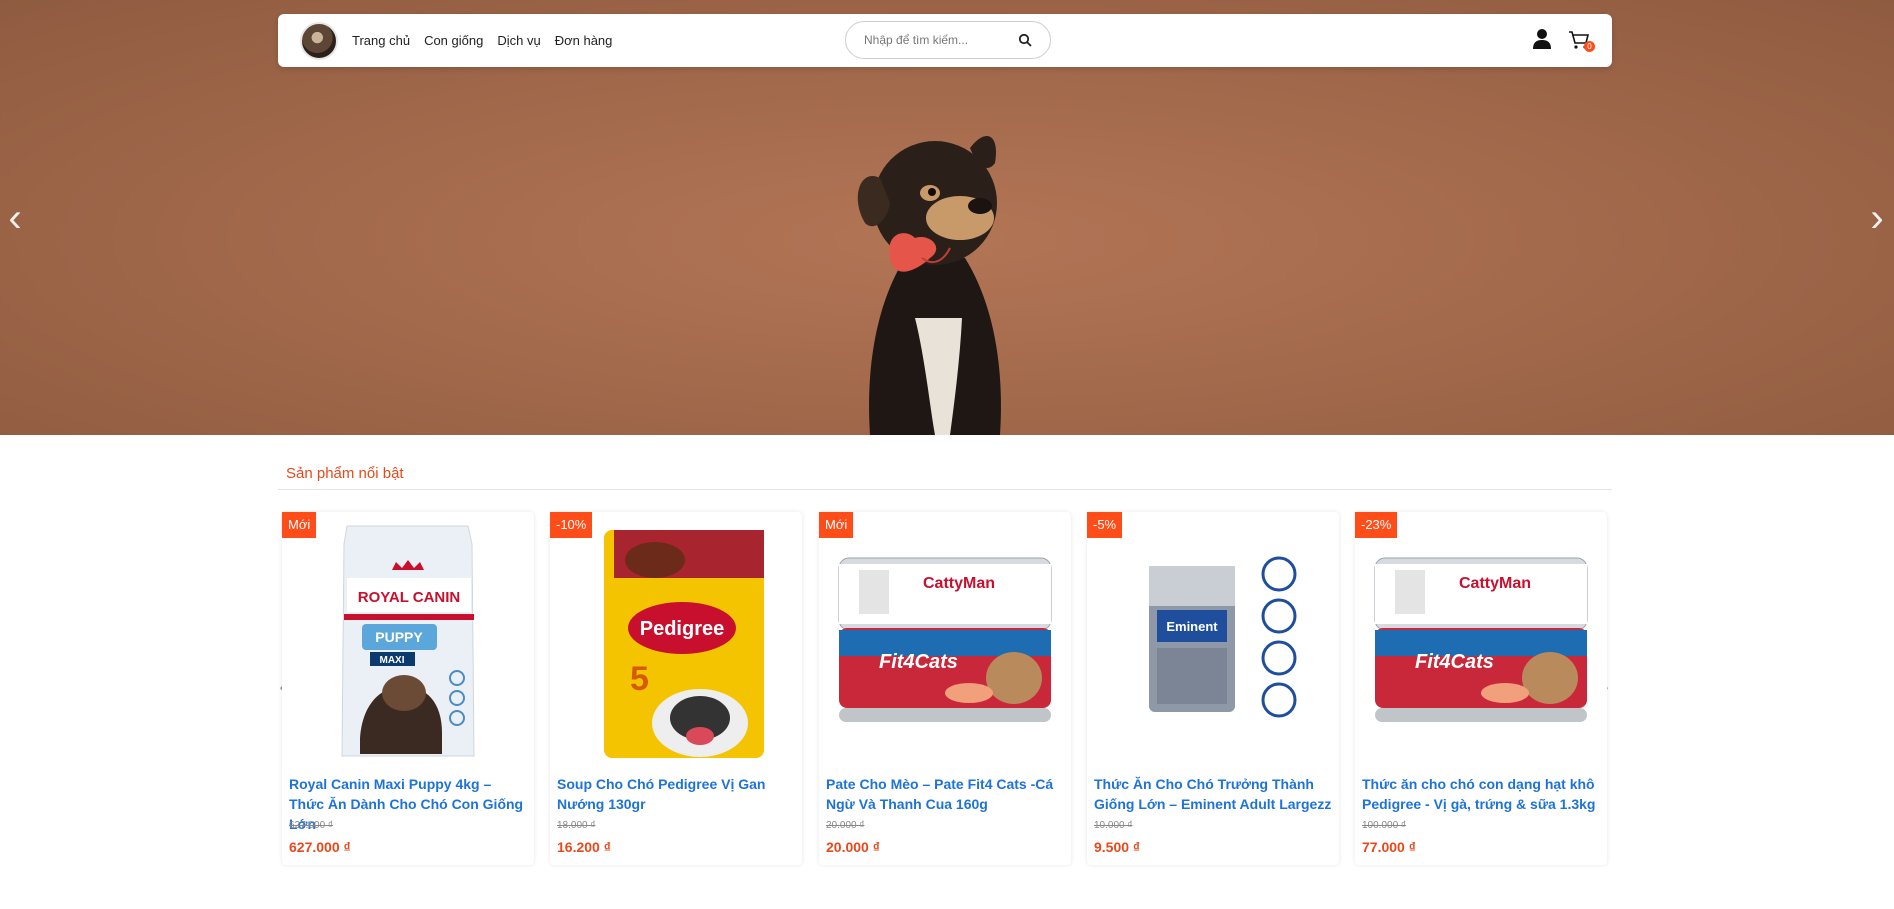  What do you see at coordinates (939, 40) in the screenshot?
I see `search-input` at bounding box center [939, 40].